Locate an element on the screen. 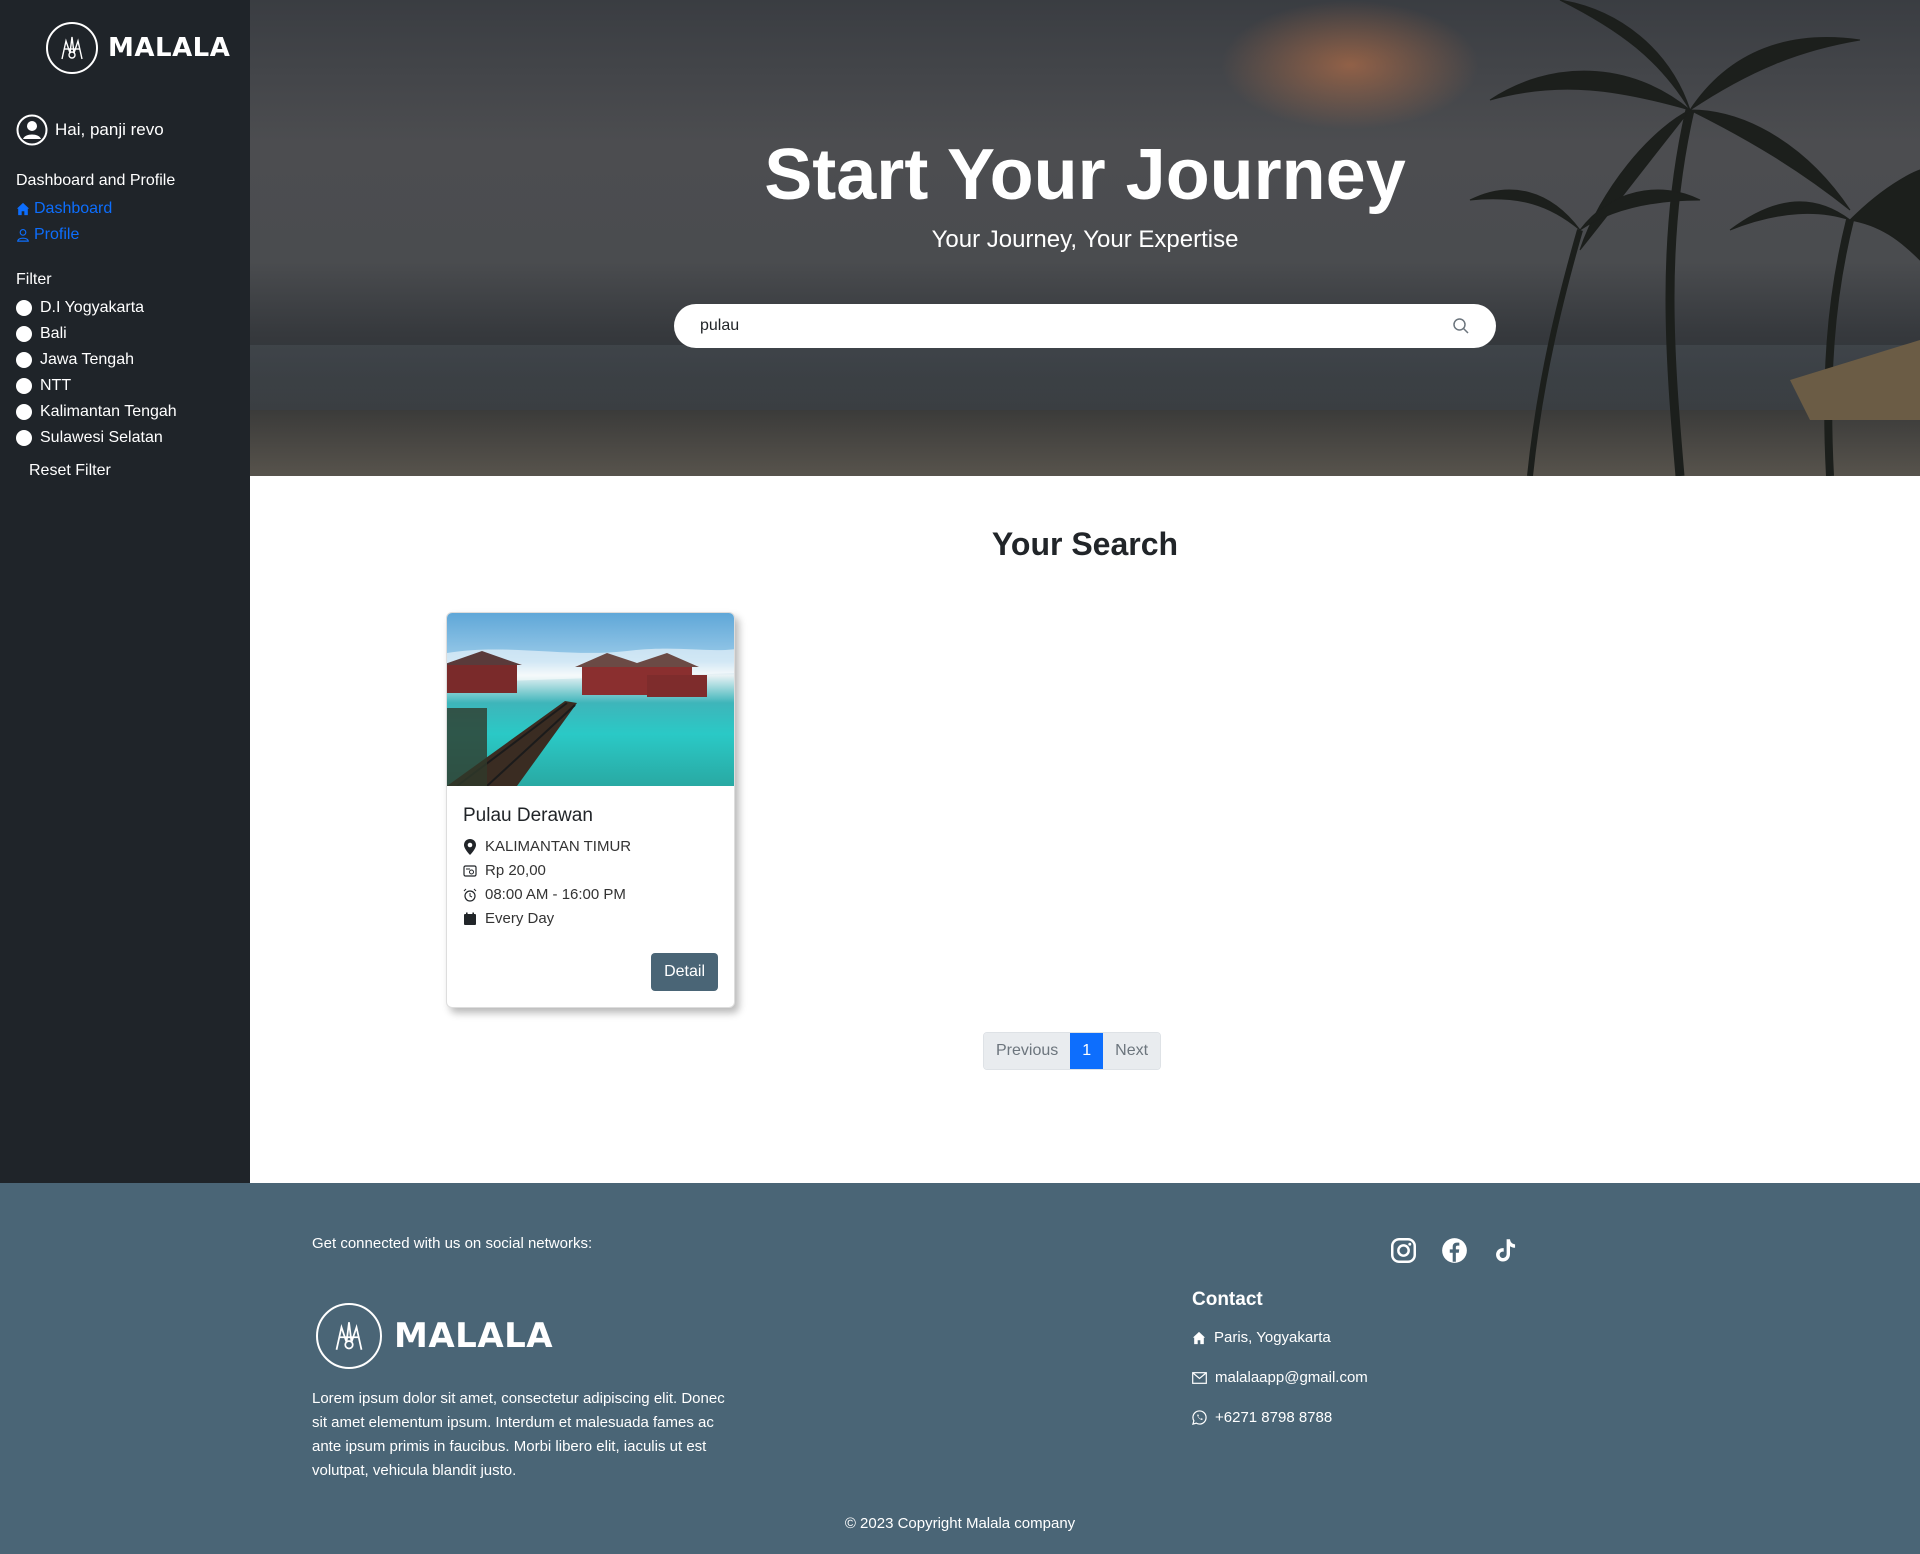 This screenshot has width=1920, height=1554. dashboard-section: Dashboard and Profile Dashboard Profile is located at coordinates (95, 208).